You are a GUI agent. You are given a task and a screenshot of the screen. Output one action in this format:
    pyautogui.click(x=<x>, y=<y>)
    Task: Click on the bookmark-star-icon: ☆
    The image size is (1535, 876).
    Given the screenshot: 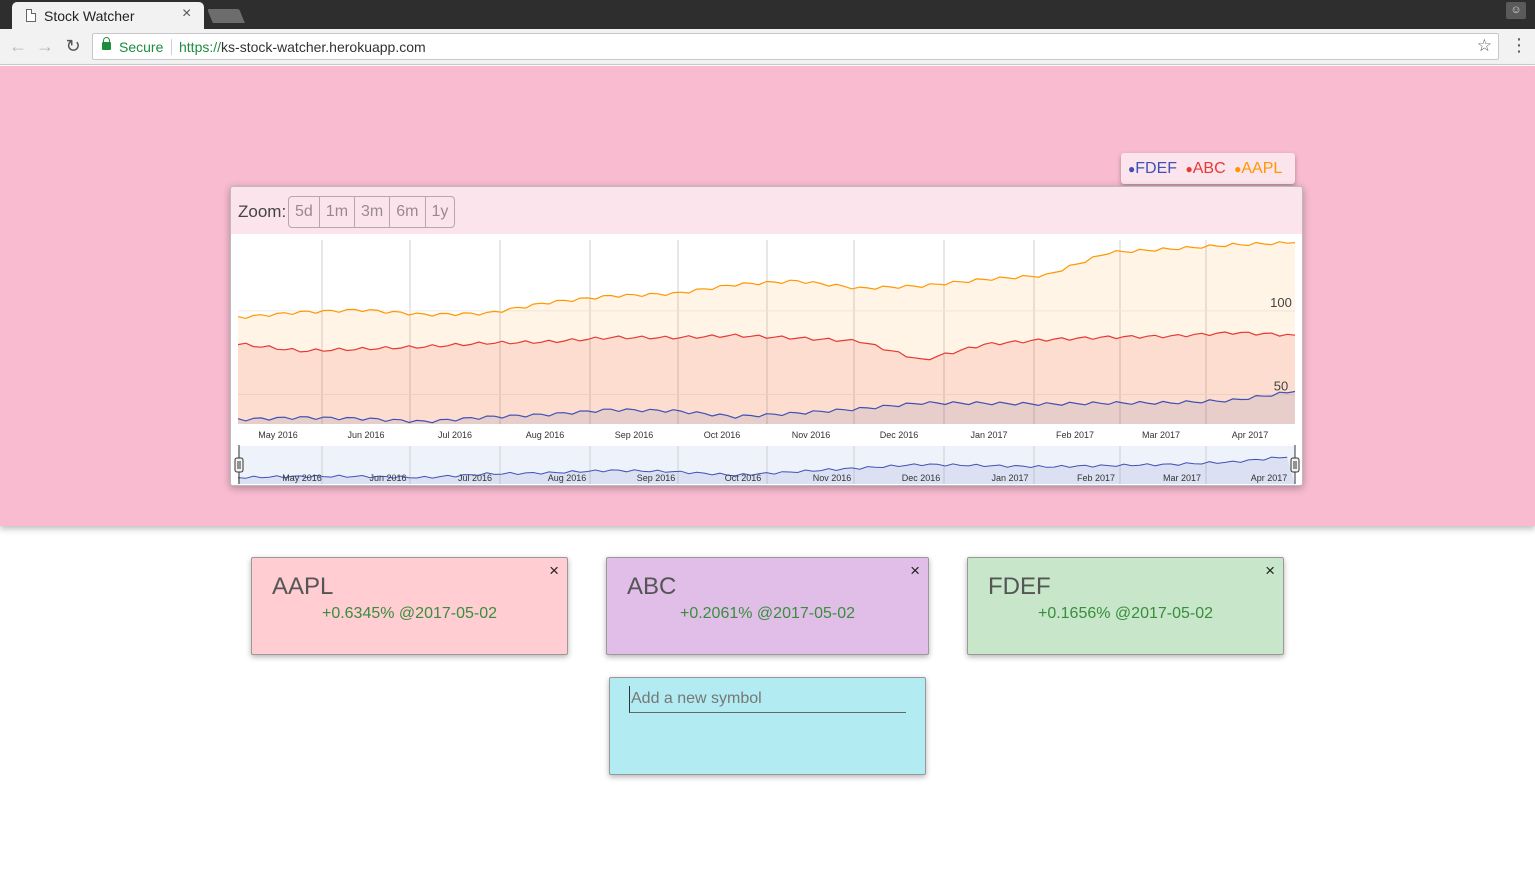 What is the action you would take?
    pyautogui.click(x=1484, y=46)
    